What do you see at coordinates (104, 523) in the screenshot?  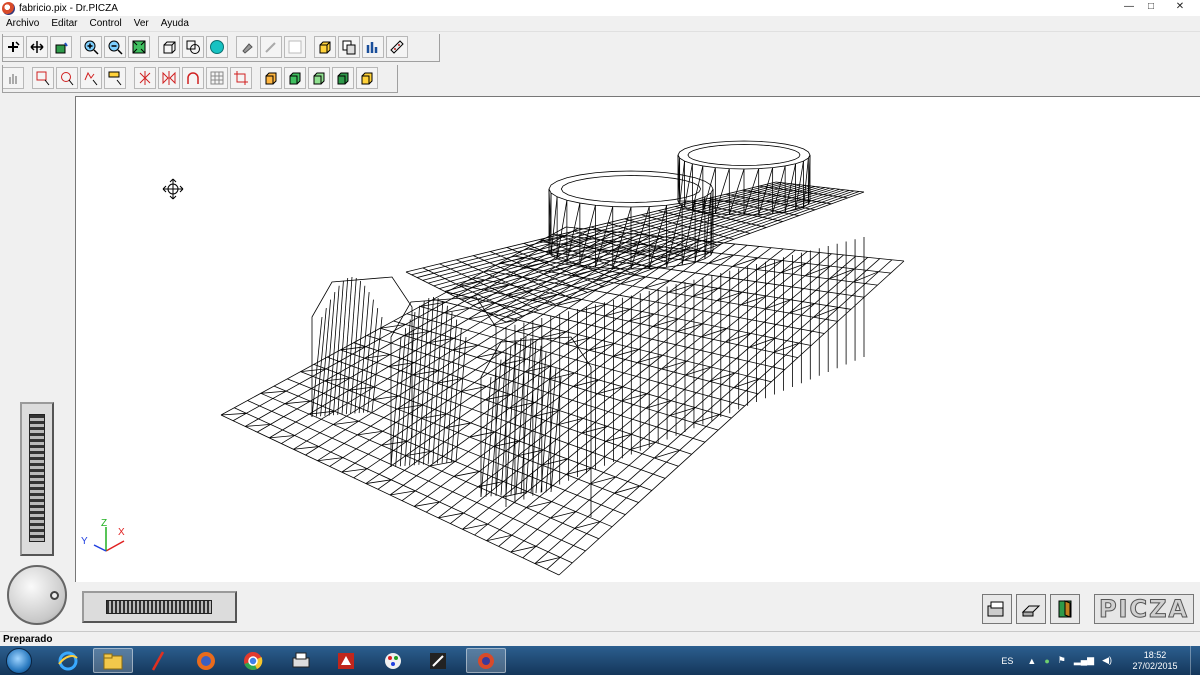 I see `axis-label-z: Z` at bounding box center [104, 523].